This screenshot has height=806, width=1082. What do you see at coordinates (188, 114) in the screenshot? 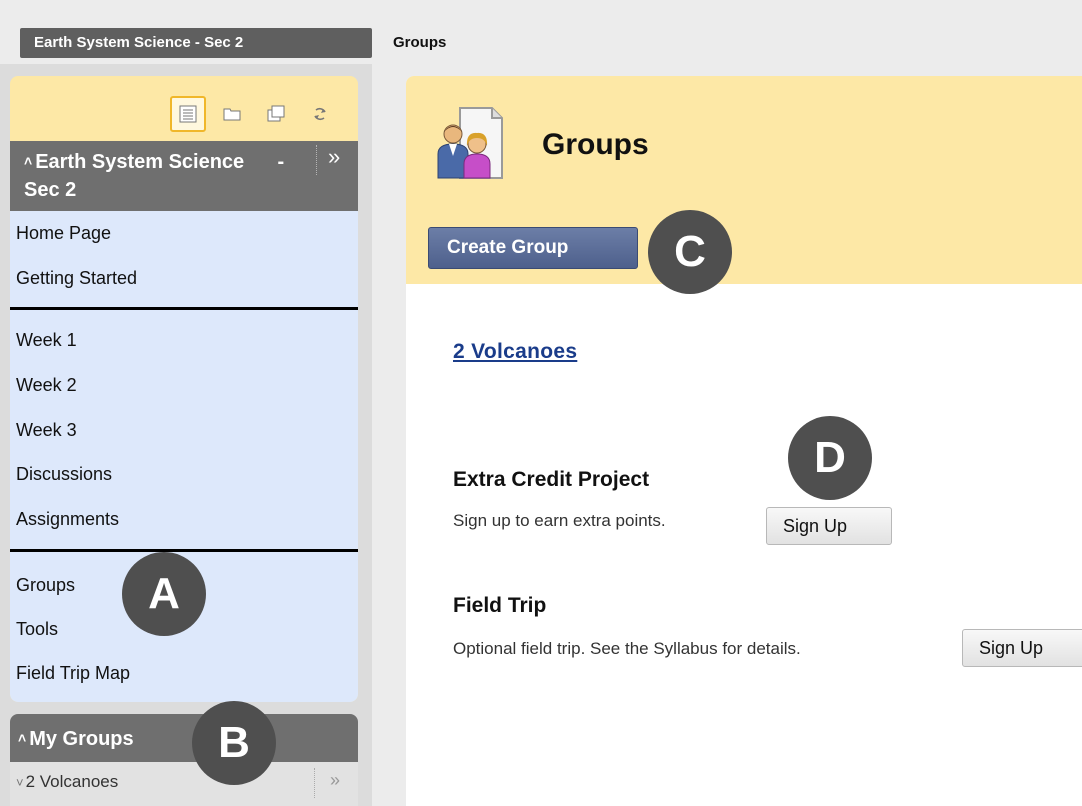
I see `list-view-icon` at bounding box center [188, 114].